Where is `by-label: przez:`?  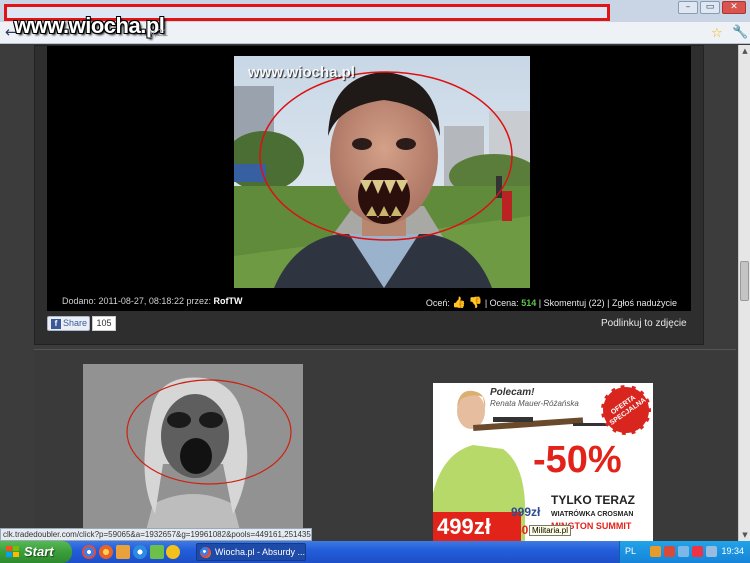
by-label: przez: is located at coordinates (198, 301).